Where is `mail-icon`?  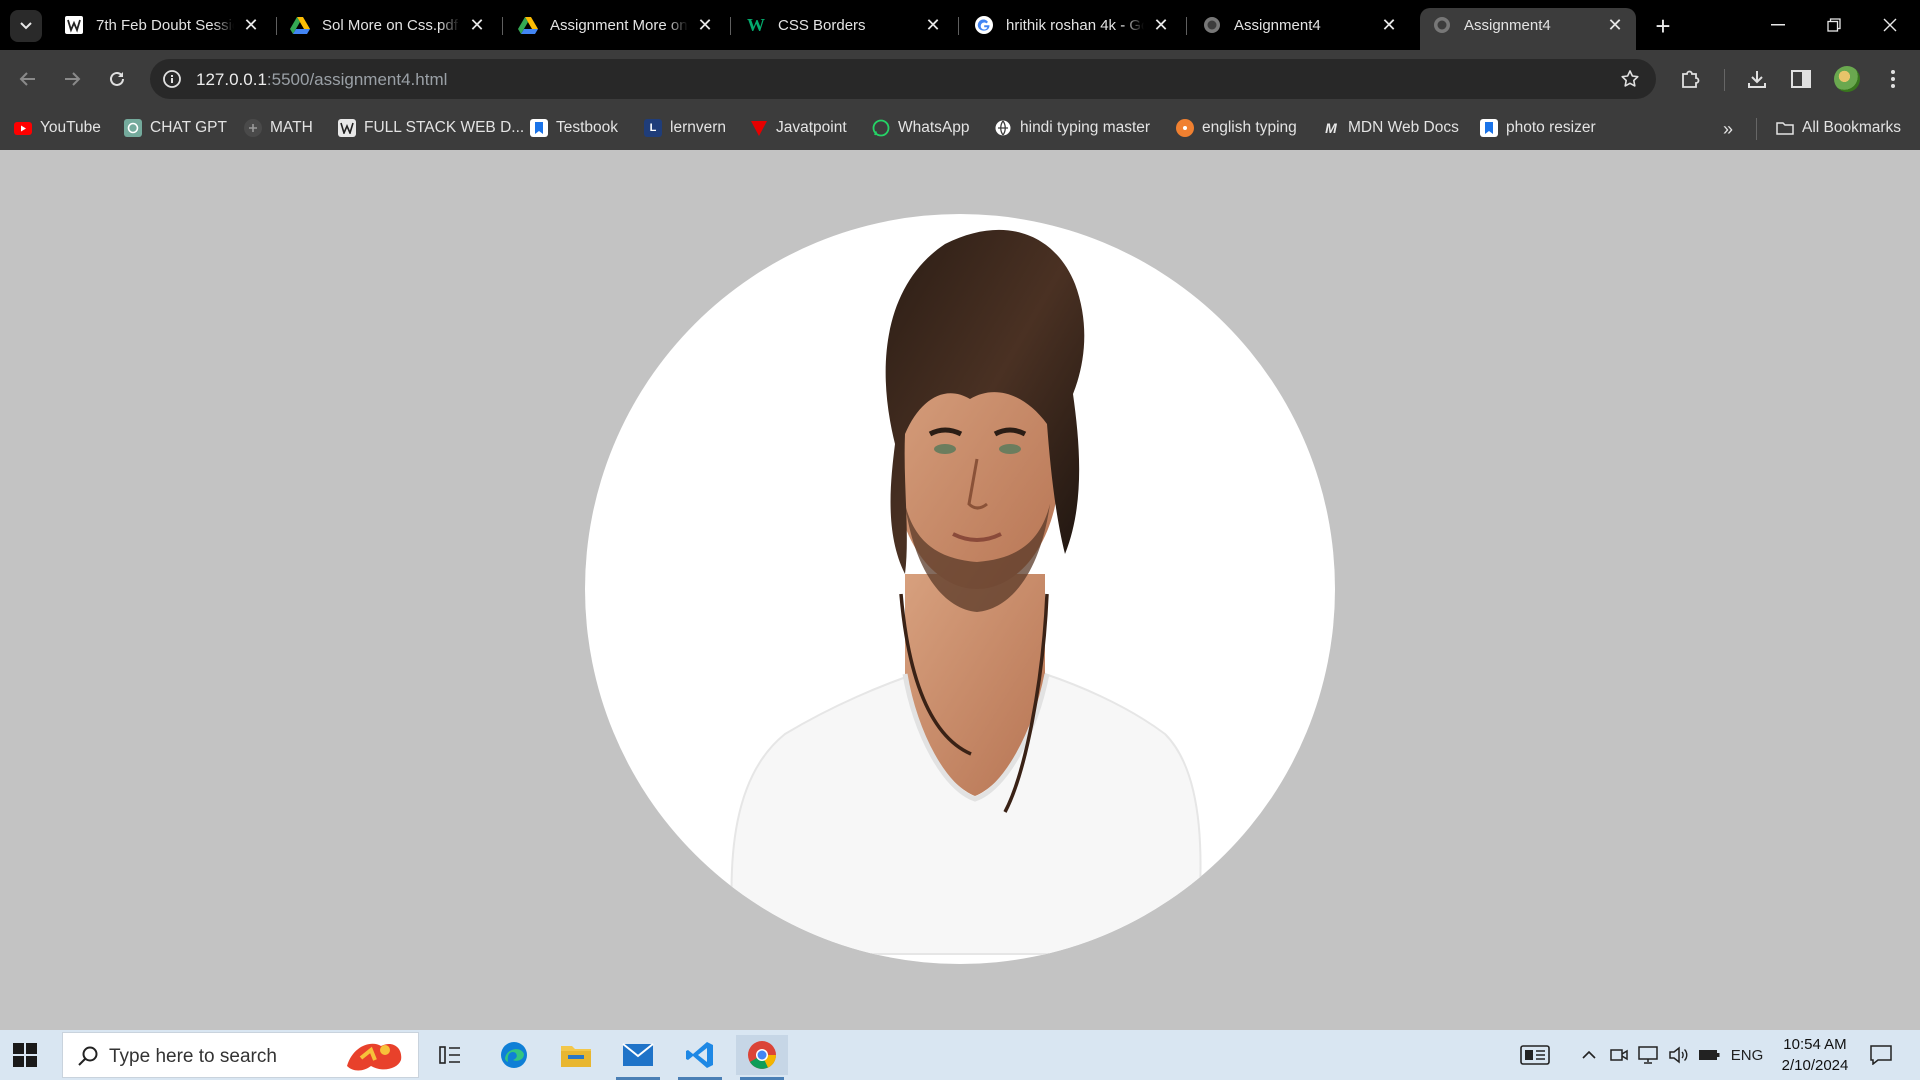
mail-icon is located at coordinates (638, 1054).